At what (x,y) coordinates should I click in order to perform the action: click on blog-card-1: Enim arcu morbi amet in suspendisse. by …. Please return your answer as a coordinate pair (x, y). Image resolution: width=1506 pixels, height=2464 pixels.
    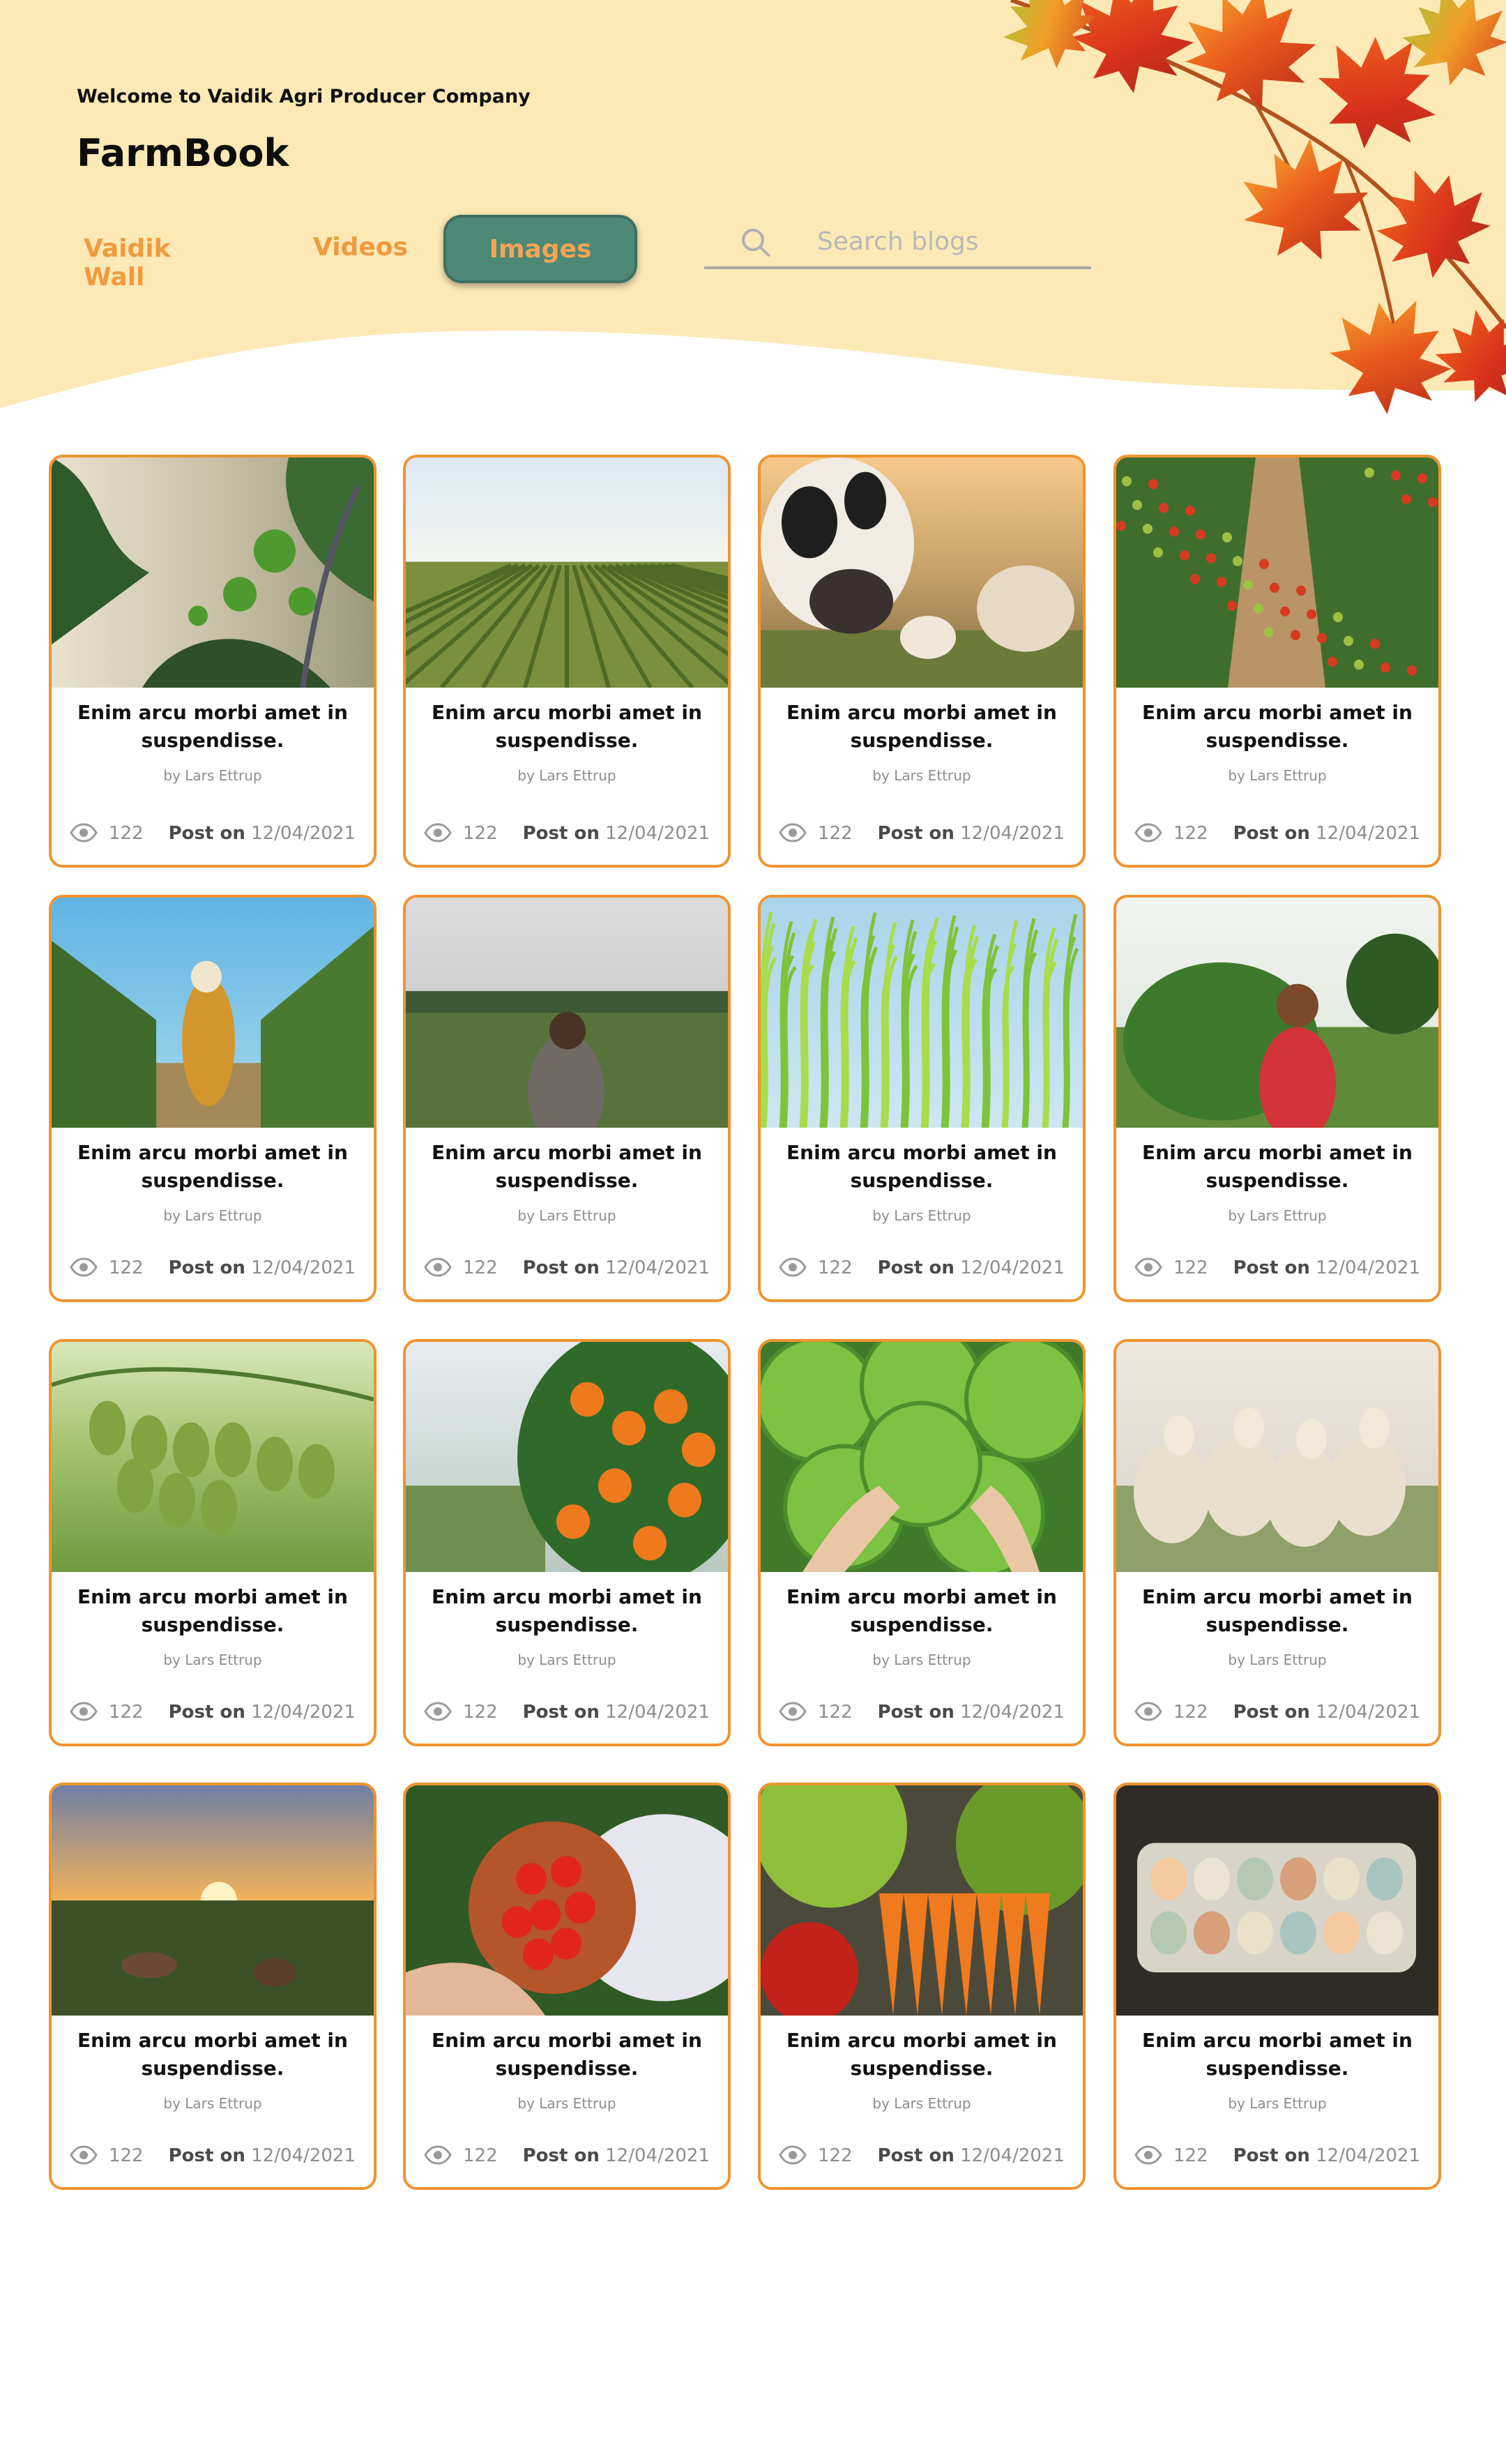
    Looking at the image, I should click on (212, 662).